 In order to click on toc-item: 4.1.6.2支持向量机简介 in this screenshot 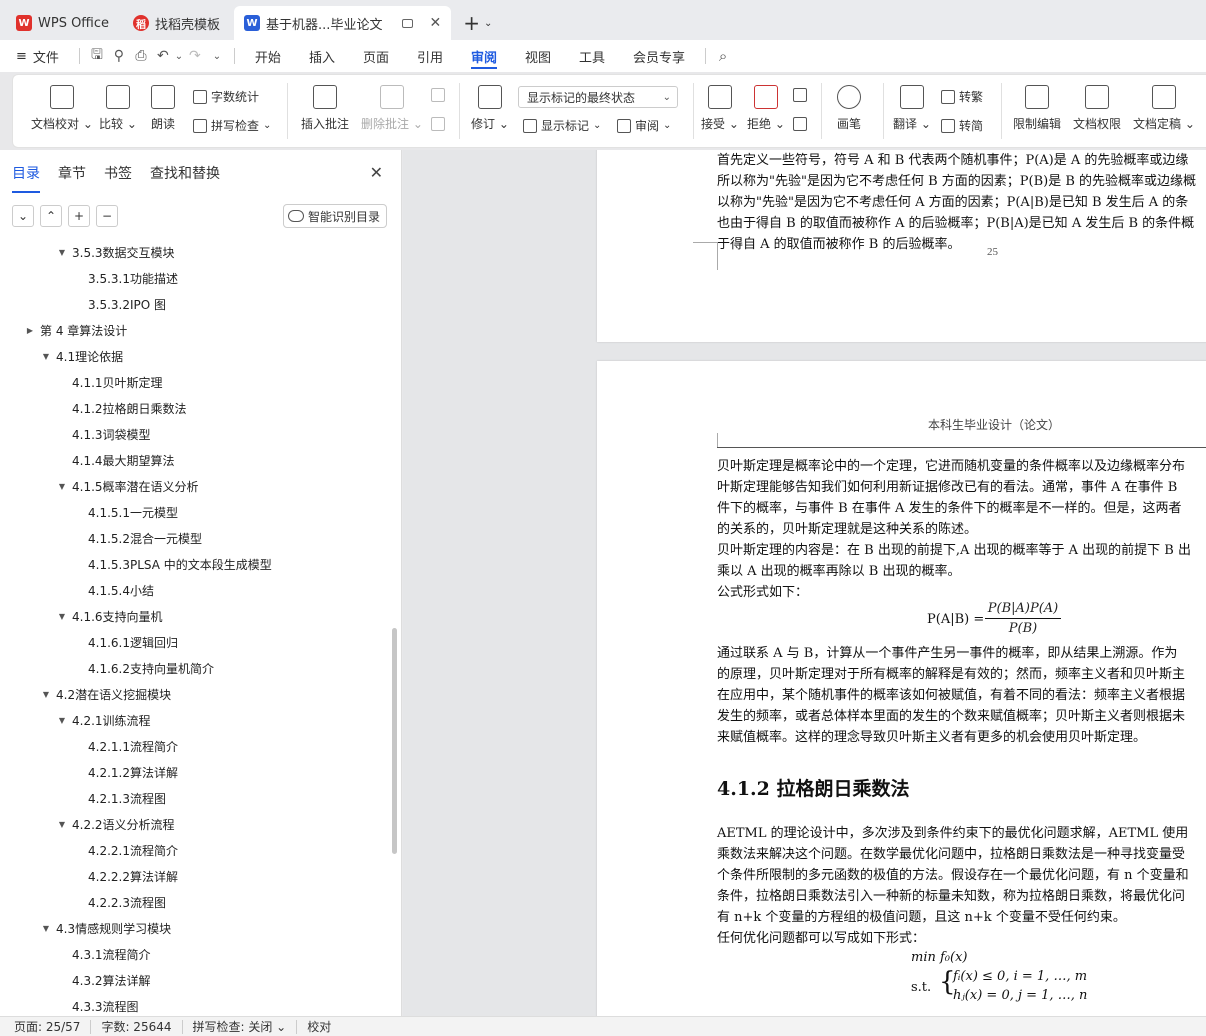, I will do `click(195, 668)`.